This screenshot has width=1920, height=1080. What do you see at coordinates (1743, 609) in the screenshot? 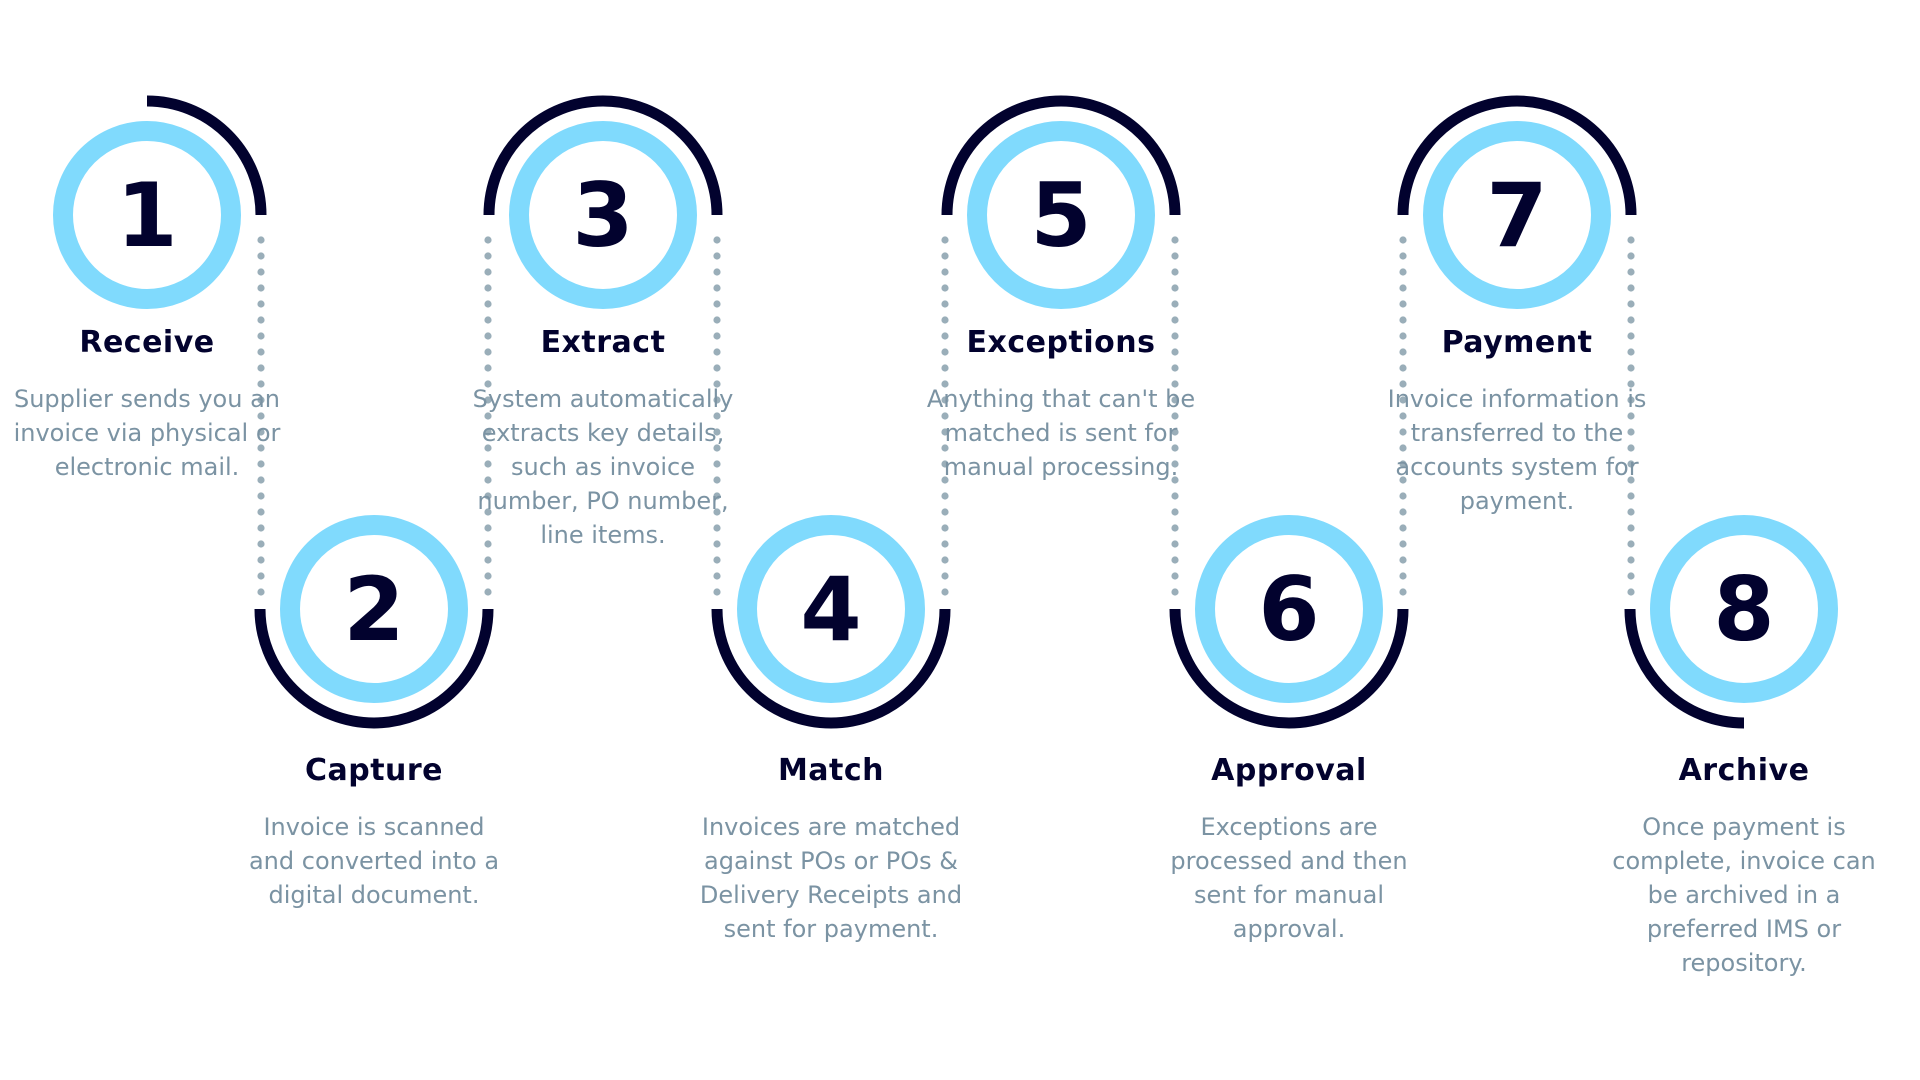
I see `step-number: 8` at bounding box center [1743, 609].